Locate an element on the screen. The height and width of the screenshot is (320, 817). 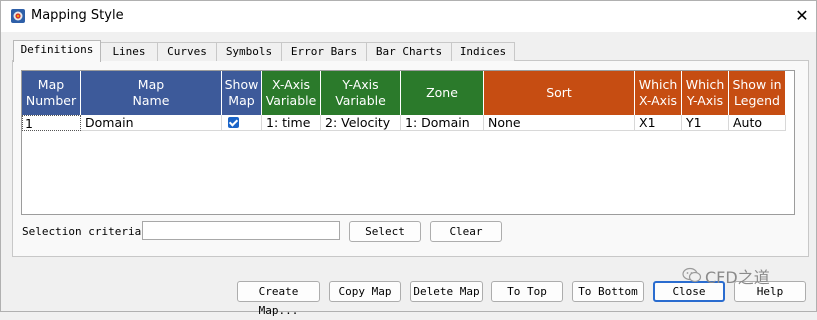
tab-symbols: Symbols is located at coordinates (249, 51).